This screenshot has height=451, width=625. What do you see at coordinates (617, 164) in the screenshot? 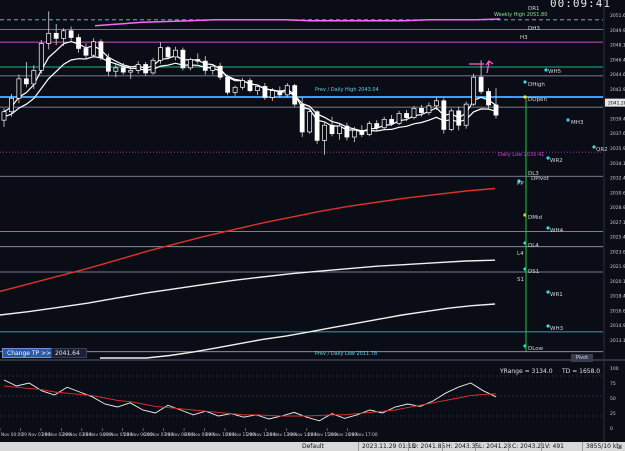
I see `price-tick-label: 2034.15` at bounding box center [617, 164].